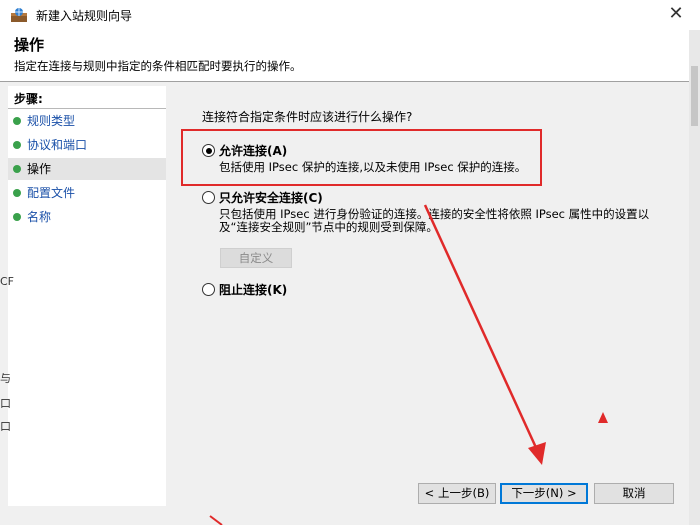 The height and width of the screenshot is (525, 700). What do you see at coordinates (271, 198) in the screenshot?
I see `secure-label: 只允许安全连接(C)` at bounding box center [271, 198].